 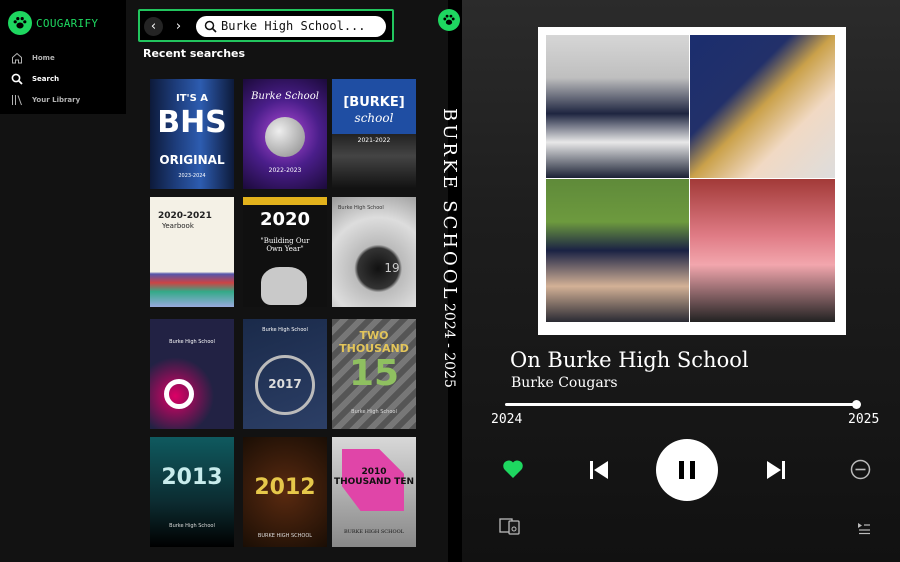 I want to click on cougar-graphic, so click(x=284, y=286).